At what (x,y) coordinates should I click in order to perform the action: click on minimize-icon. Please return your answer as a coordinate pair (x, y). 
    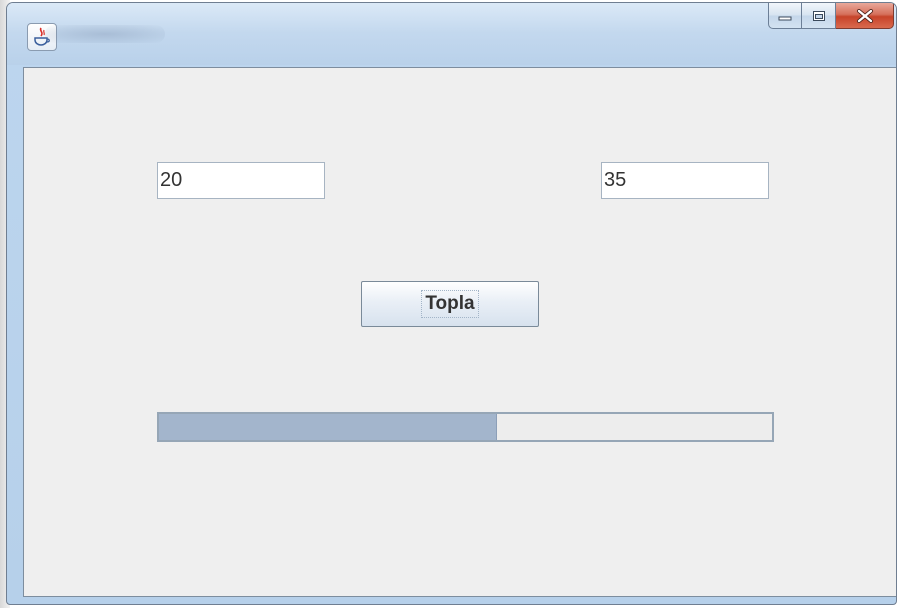
    Looking at the image, I should click on (785, 18).